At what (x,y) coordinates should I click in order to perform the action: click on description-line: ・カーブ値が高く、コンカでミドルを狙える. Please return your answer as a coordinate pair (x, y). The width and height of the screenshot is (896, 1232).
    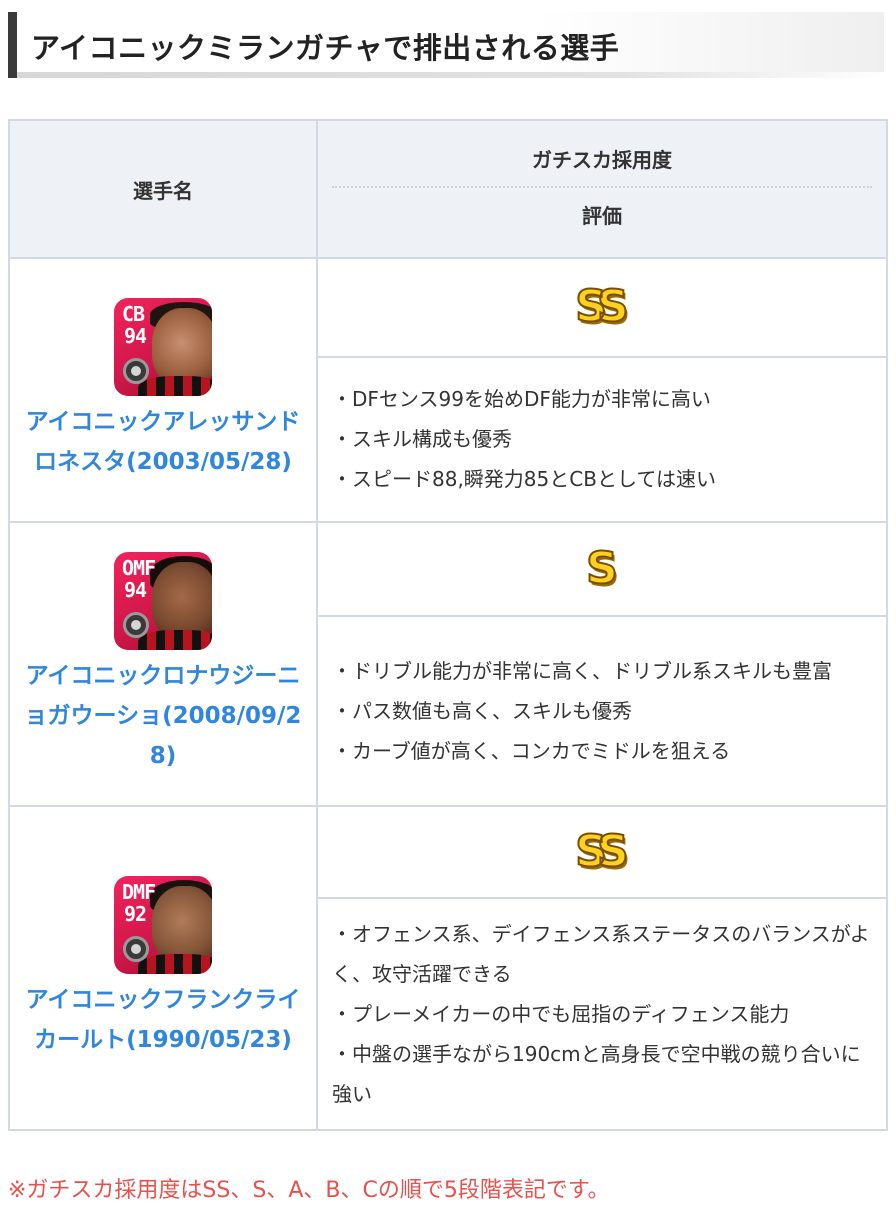
    Looking at the image, I should click on (531, 751).